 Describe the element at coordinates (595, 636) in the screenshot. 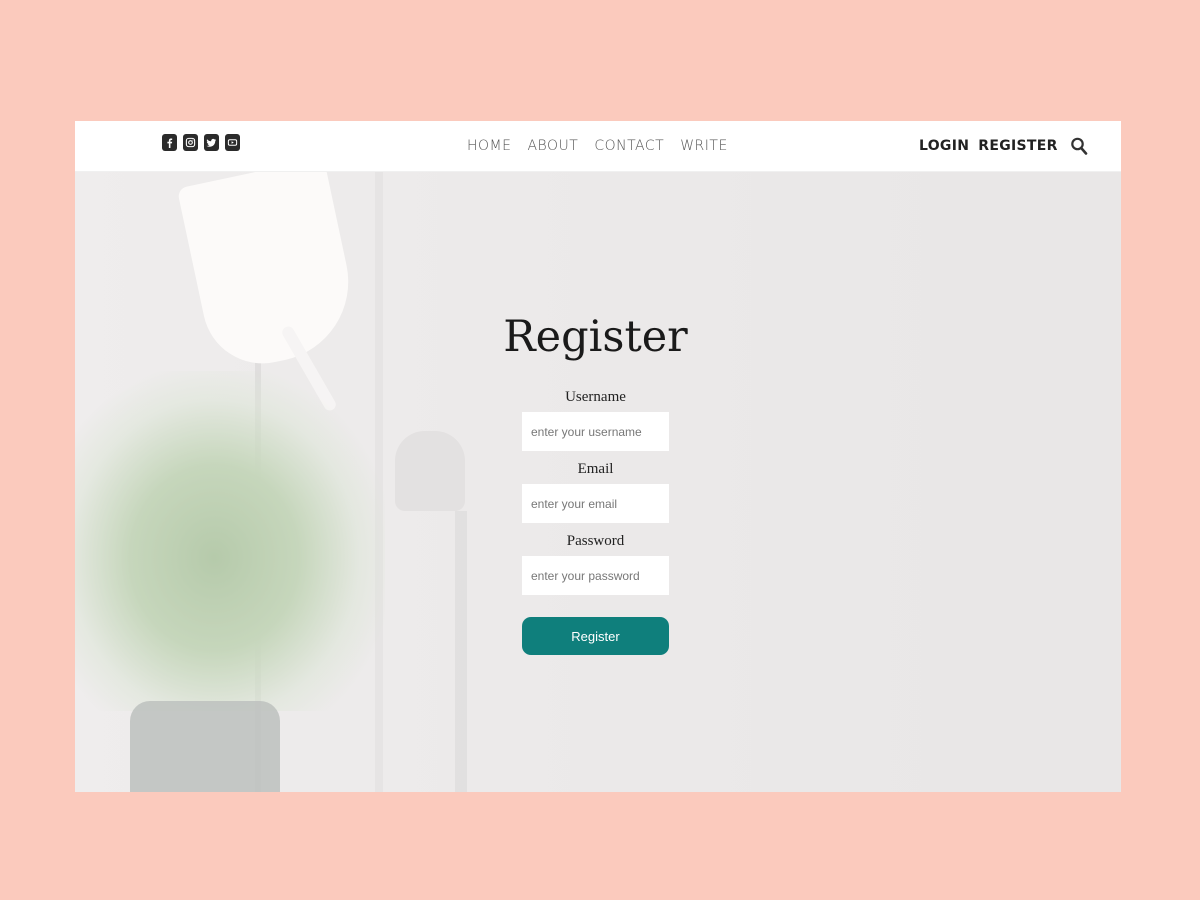

I see `register-button: Register` at that location.